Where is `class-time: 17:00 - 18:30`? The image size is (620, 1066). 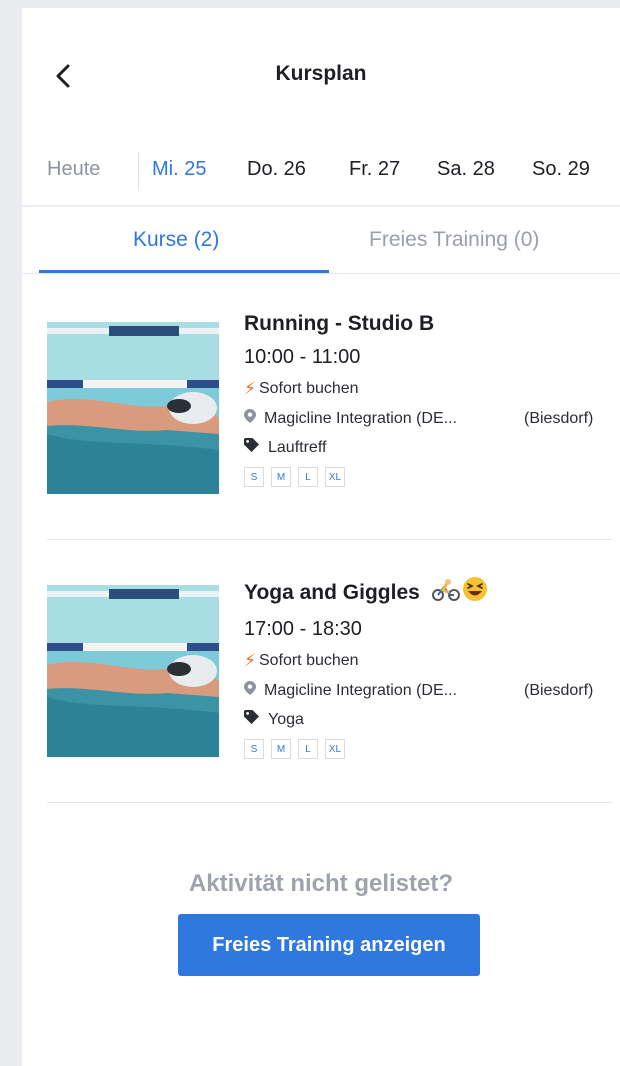 class-time: 17:00 - 18:30 is located at coordinates (303, 629).